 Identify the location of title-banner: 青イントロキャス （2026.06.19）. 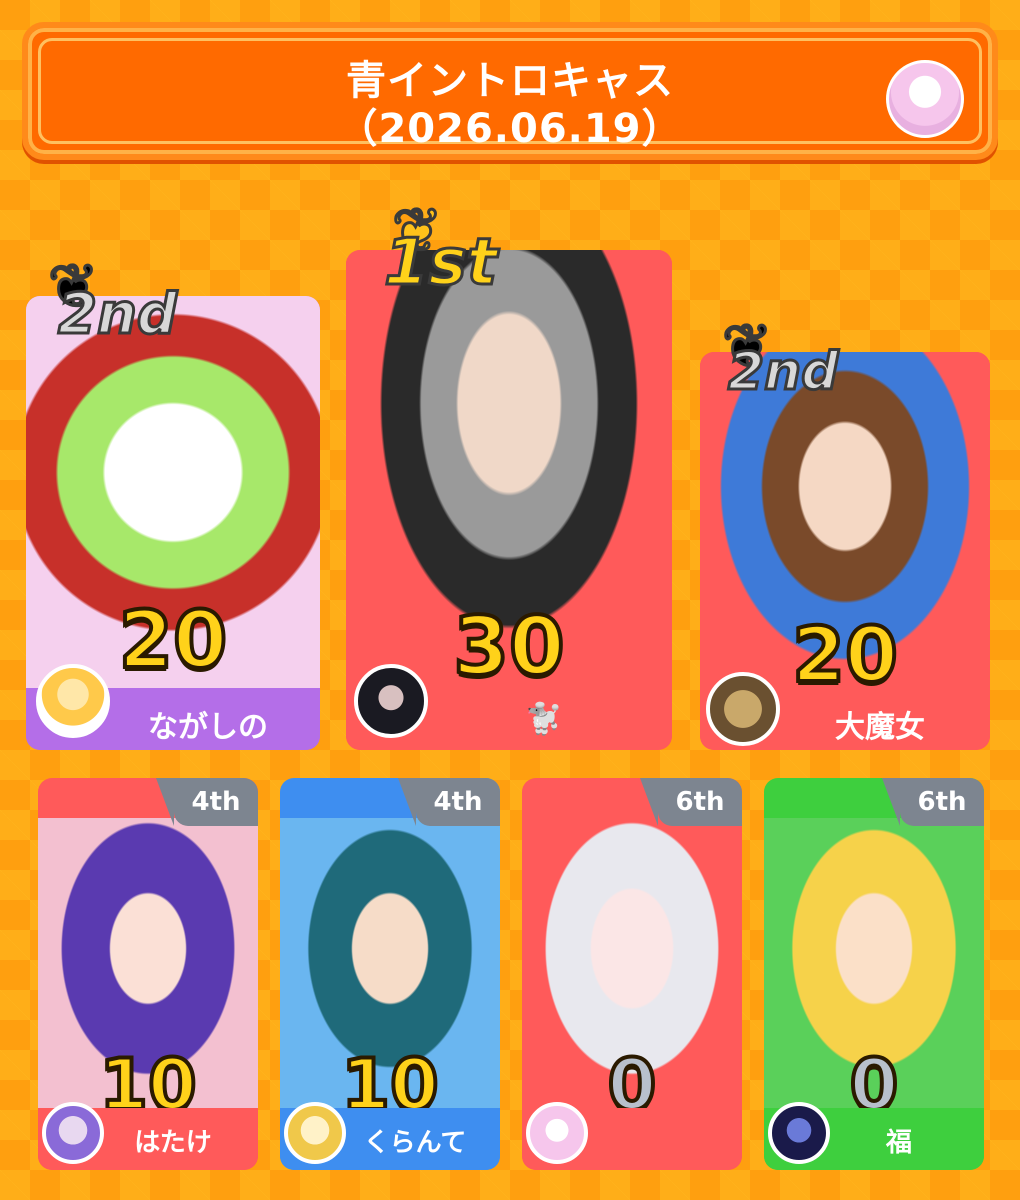
(510, 91).